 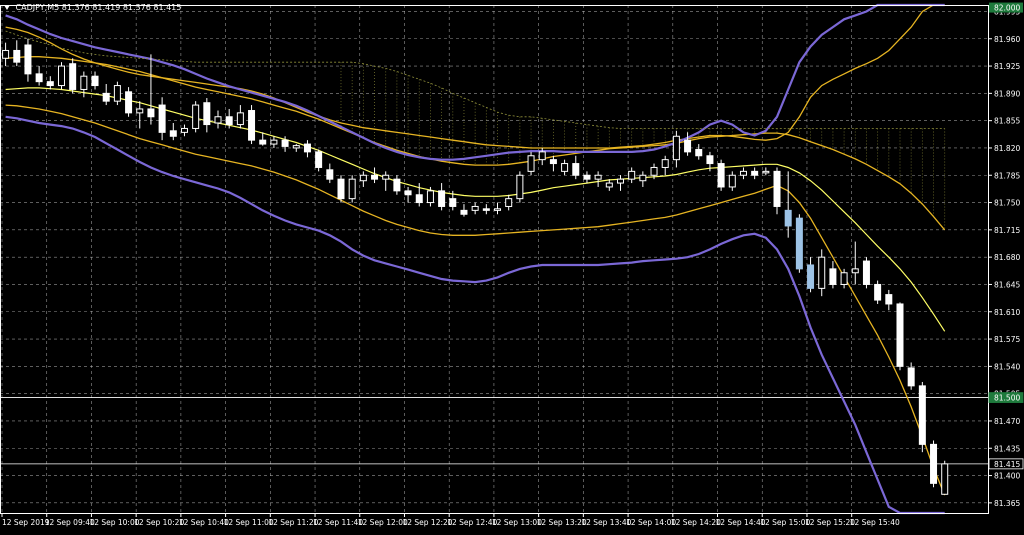 What do you see at coordinates (1007, 257) in the screenshot?
I see `y-tick-label: 81.680` at bounding box center [1007, 257].